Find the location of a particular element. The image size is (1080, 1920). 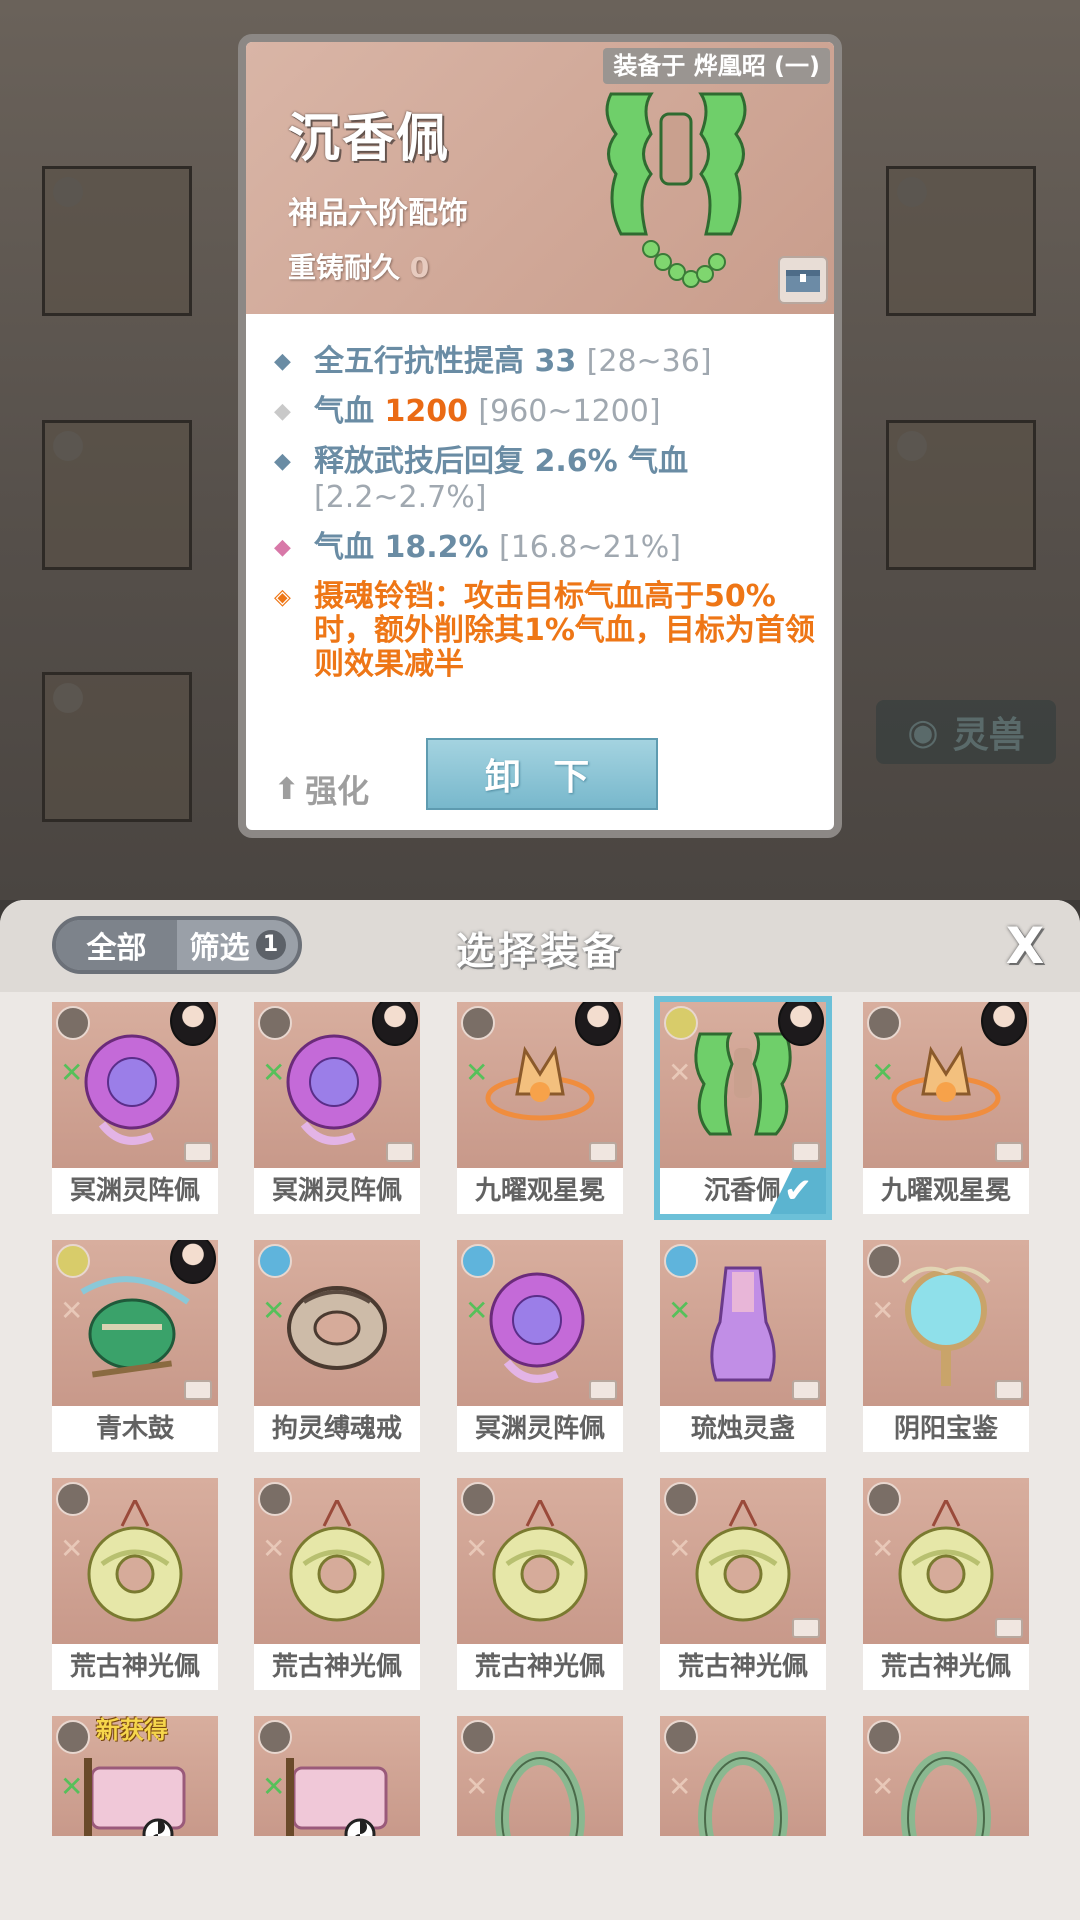

bg-armor-slot is located at coordinates (117, 495).